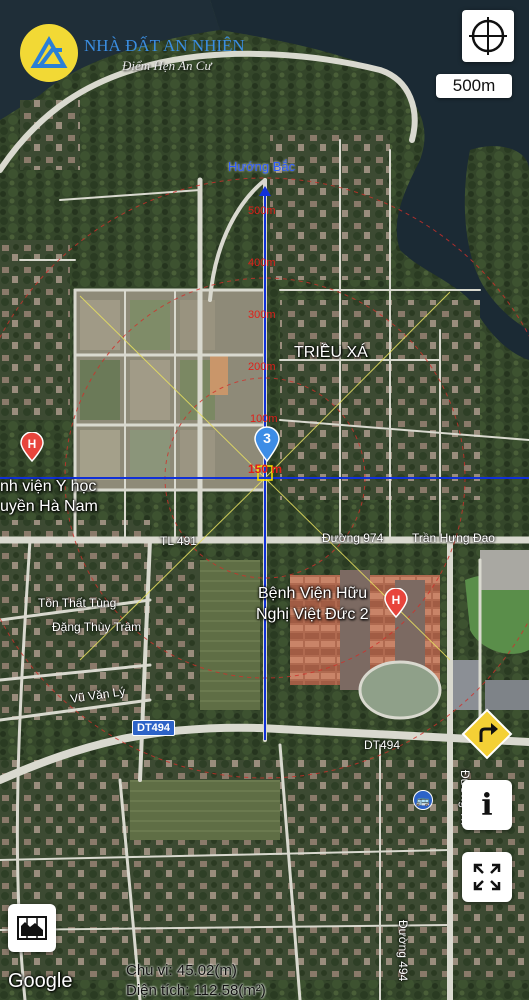 The width and height of the screenshot is (529, 1000). I want to click on google-attribution: Google, so click(40, 981).